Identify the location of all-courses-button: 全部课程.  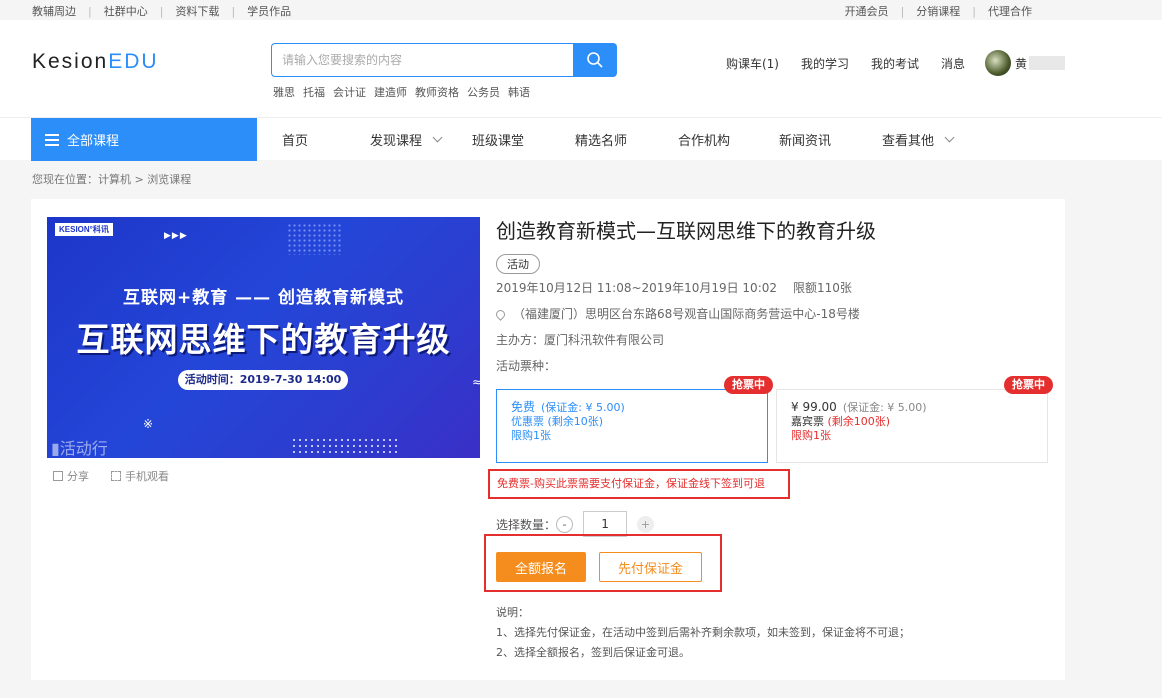
(144, 139).